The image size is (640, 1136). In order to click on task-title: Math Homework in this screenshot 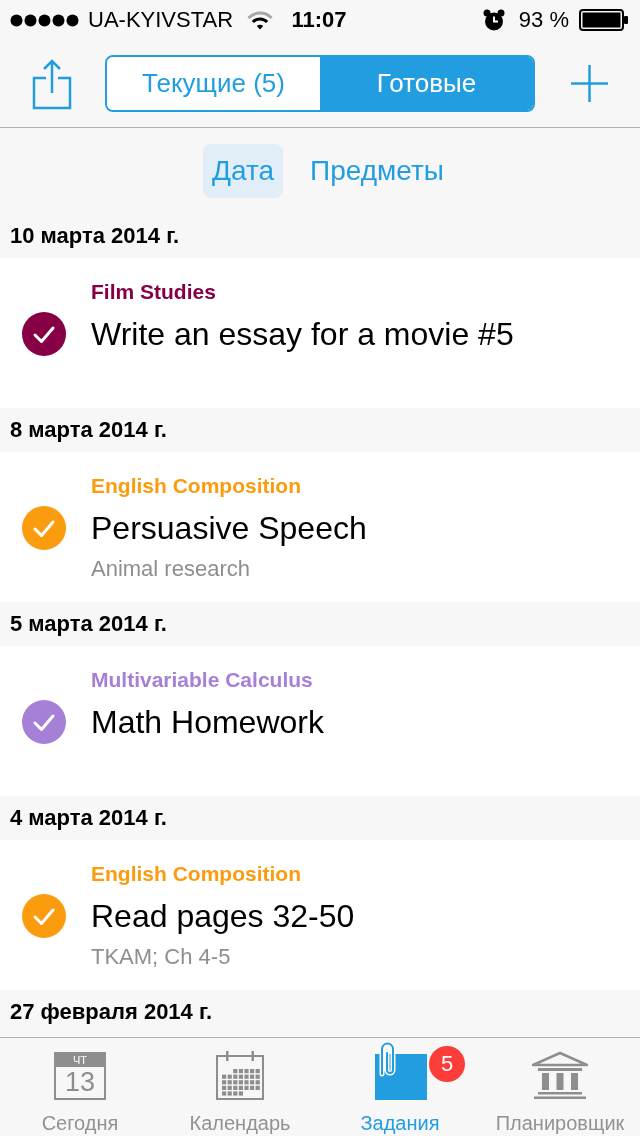, I will do `click(207, 722)`.